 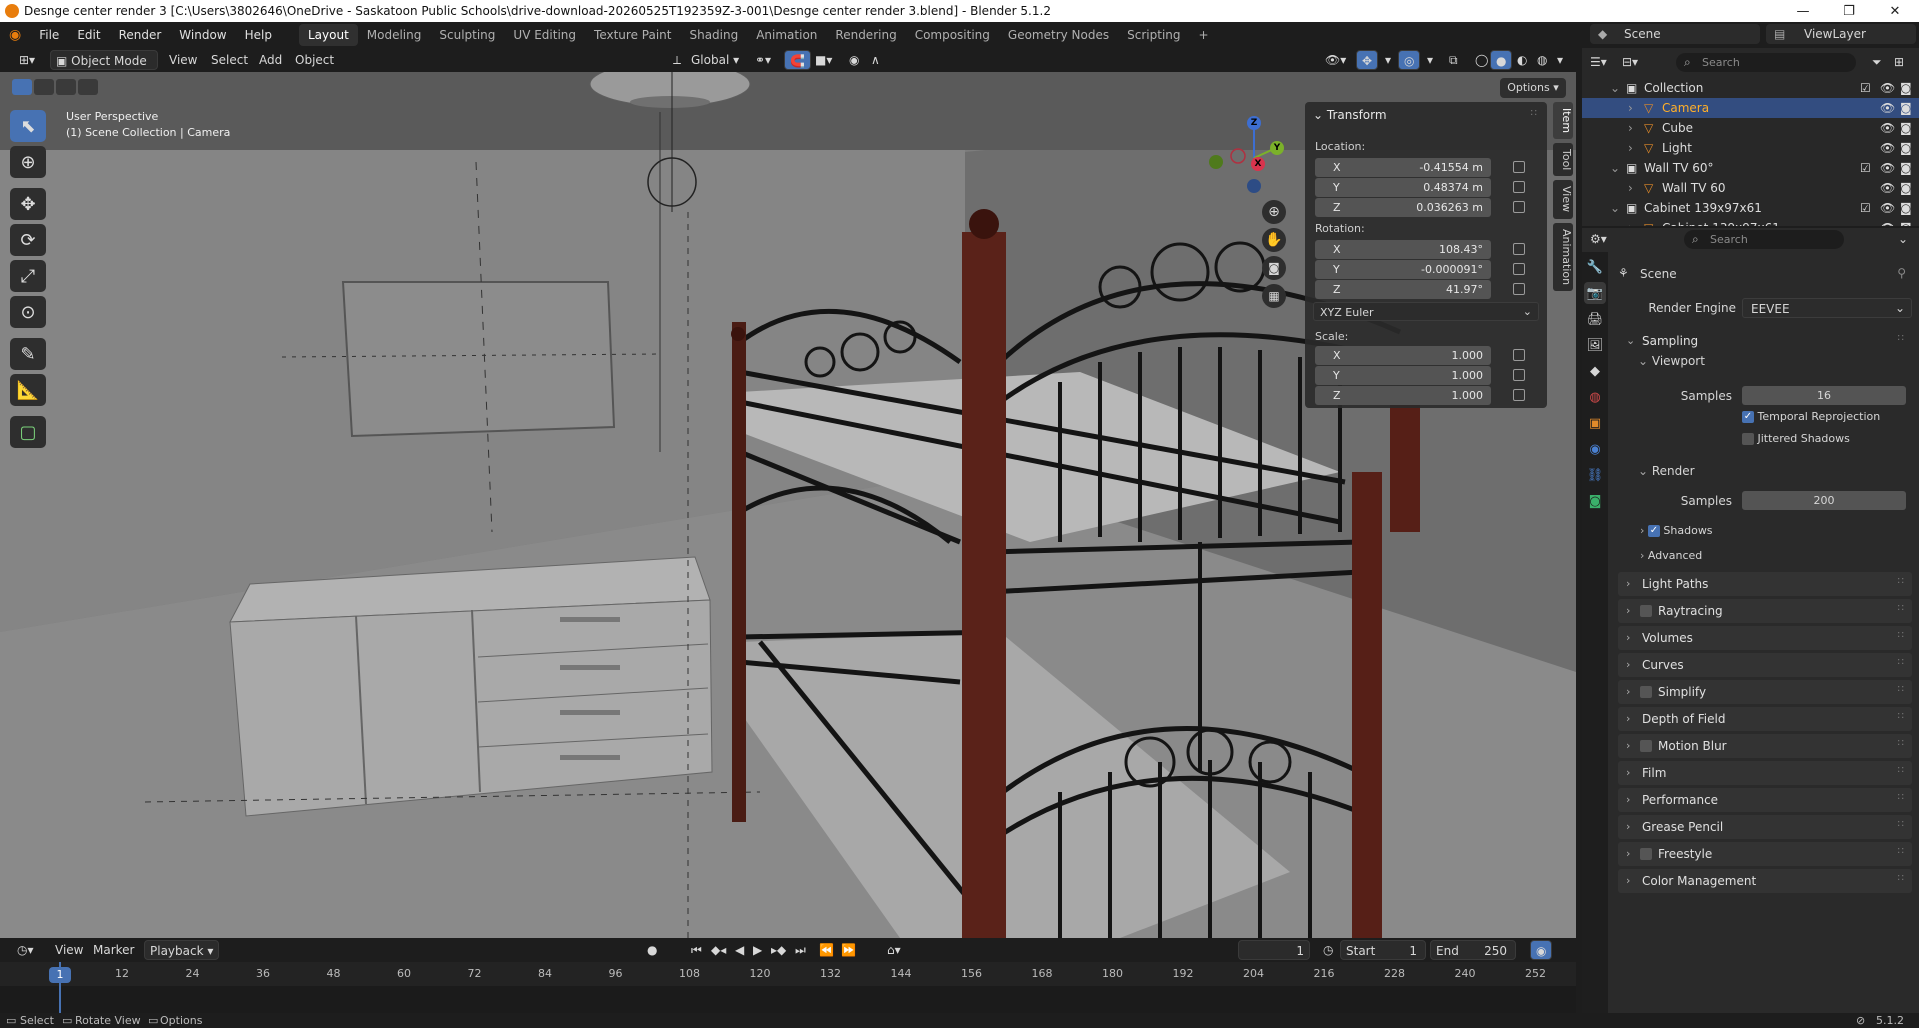 I want to click on menu-view: View, so click(x=183, y=60).